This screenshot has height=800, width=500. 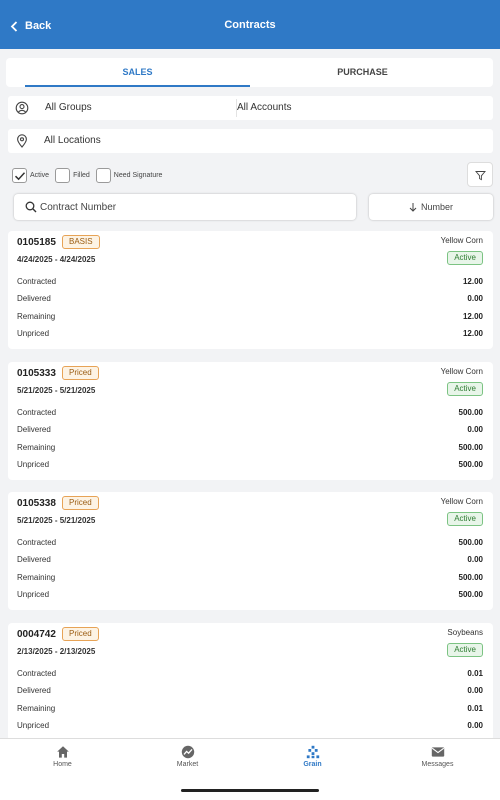 I want to click on nav-grain: Grain, so click(x=312, y=756).